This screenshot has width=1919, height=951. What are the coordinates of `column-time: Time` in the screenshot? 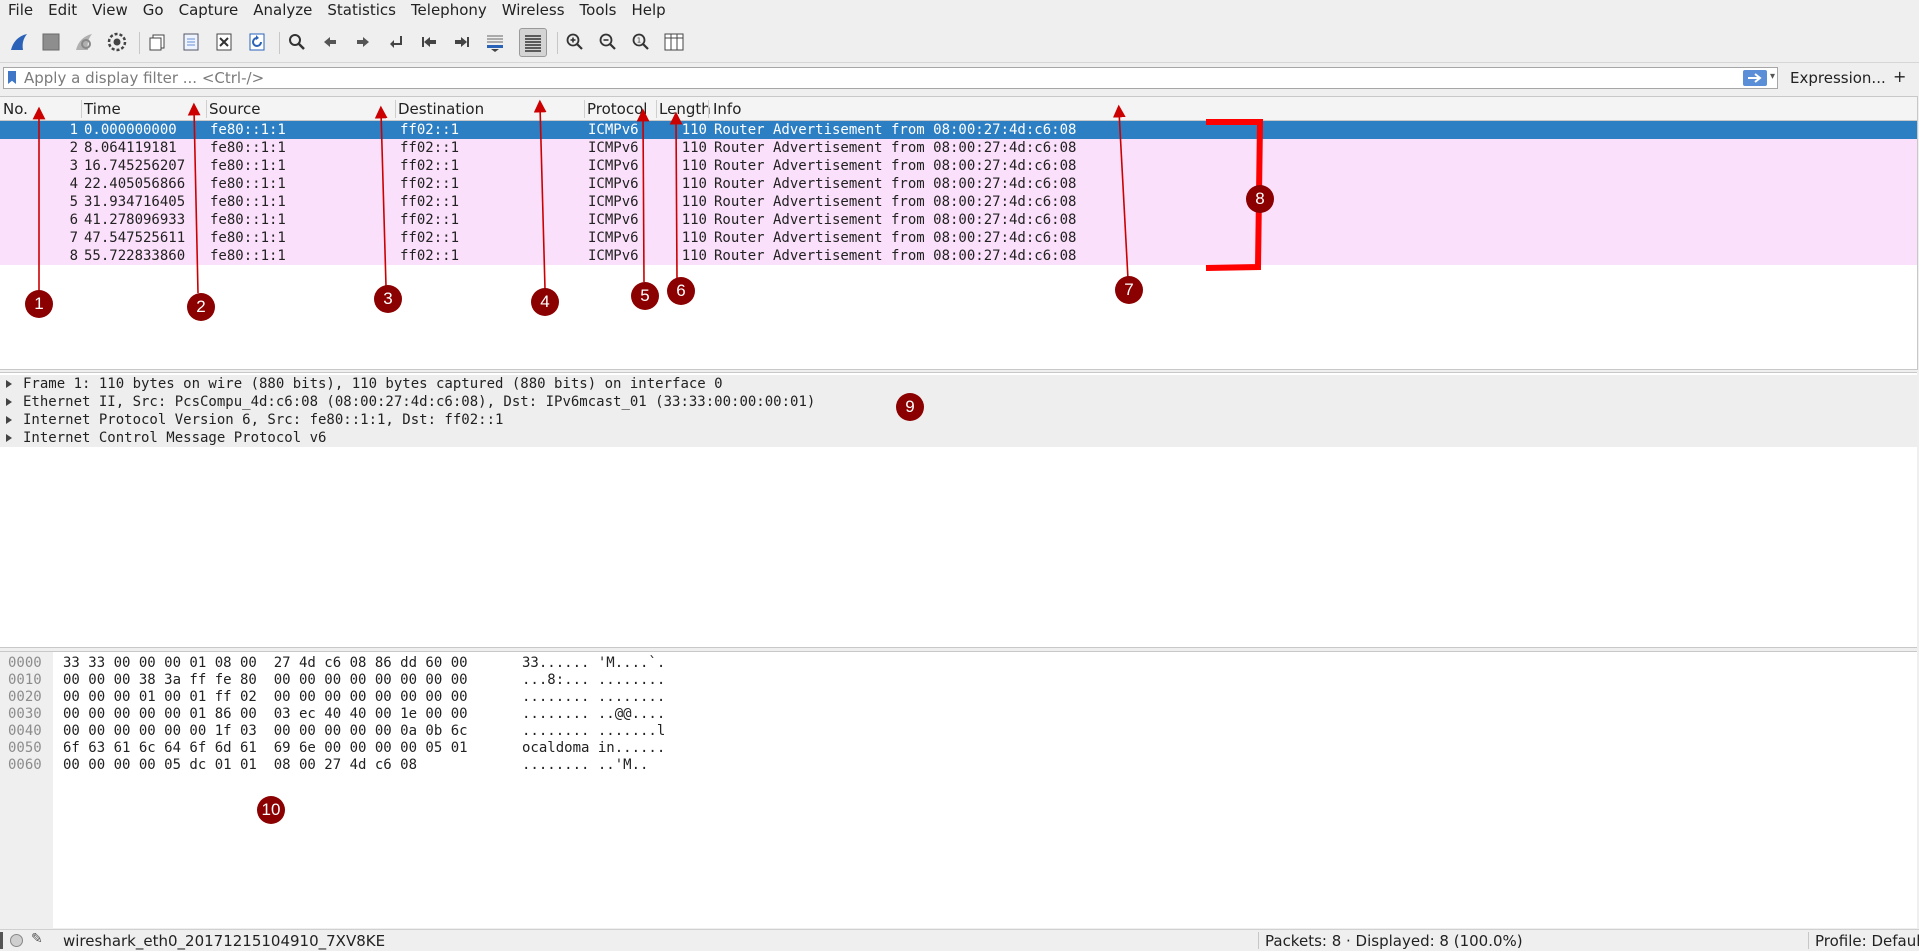 It's located at (102, 109).